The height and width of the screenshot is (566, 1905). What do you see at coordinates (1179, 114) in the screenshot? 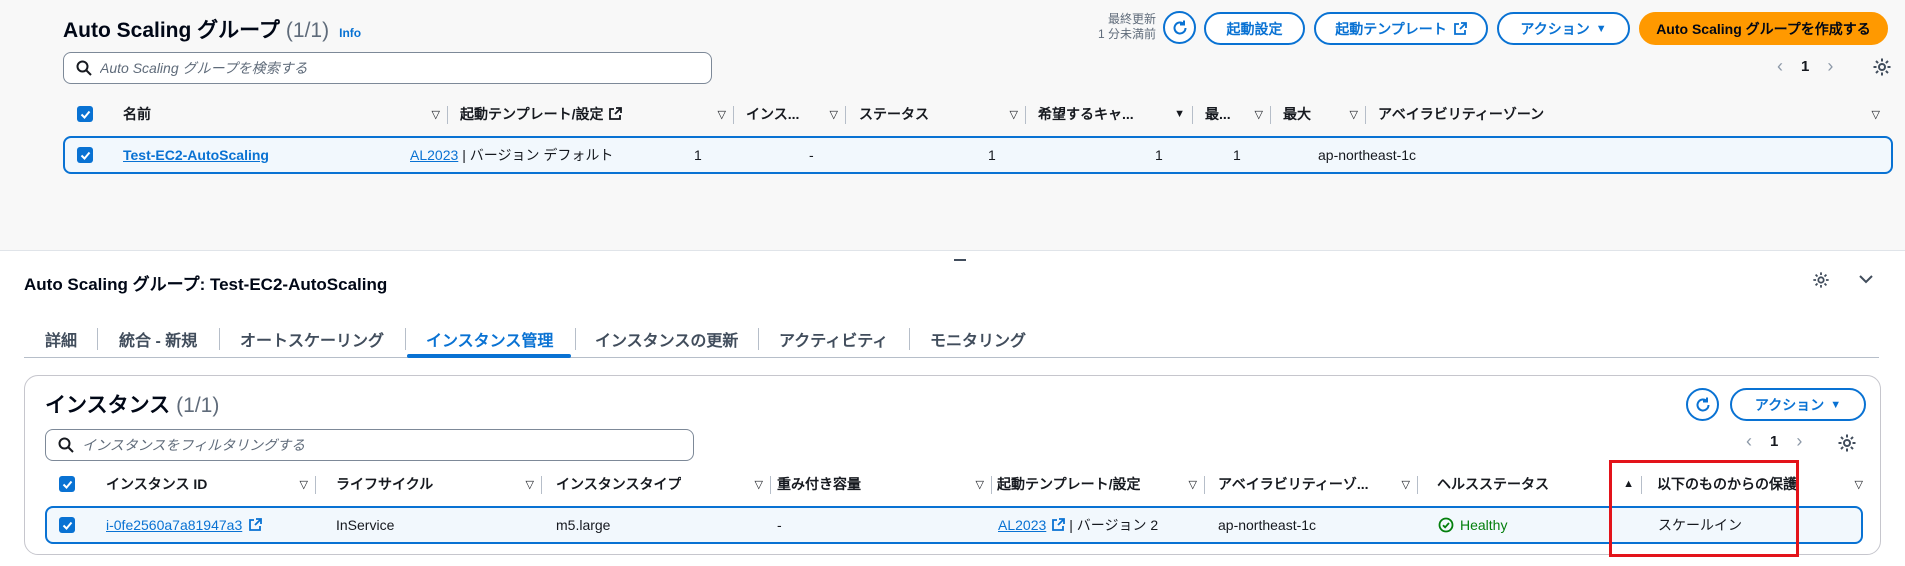
I see `sort-icon: ▼` at bounding box center [1179, 114].